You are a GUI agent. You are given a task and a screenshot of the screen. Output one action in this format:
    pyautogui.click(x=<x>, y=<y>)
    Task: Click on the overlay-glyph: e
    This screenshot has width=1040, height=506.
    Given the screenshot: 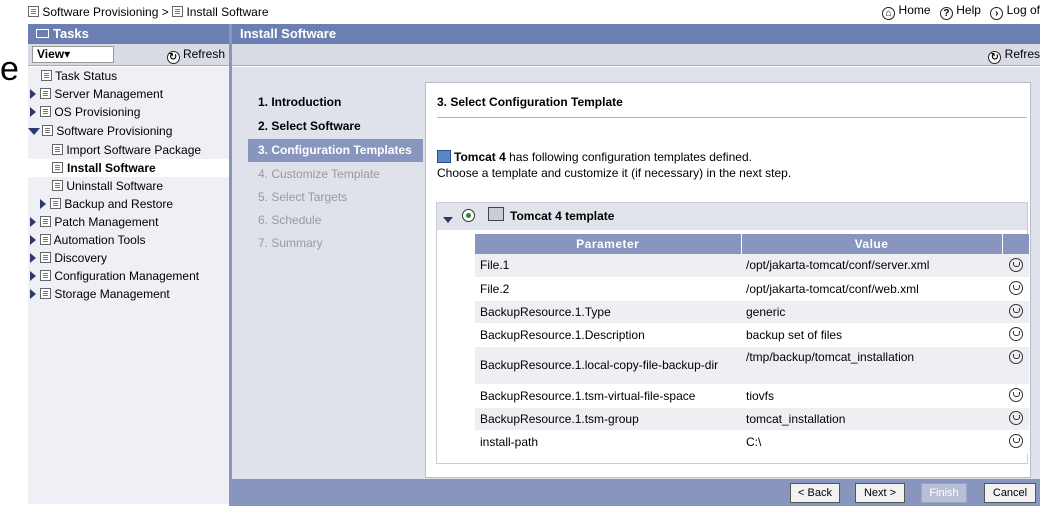 What is the action you would take?
    pyautogui.click(x=9, y=69)
    